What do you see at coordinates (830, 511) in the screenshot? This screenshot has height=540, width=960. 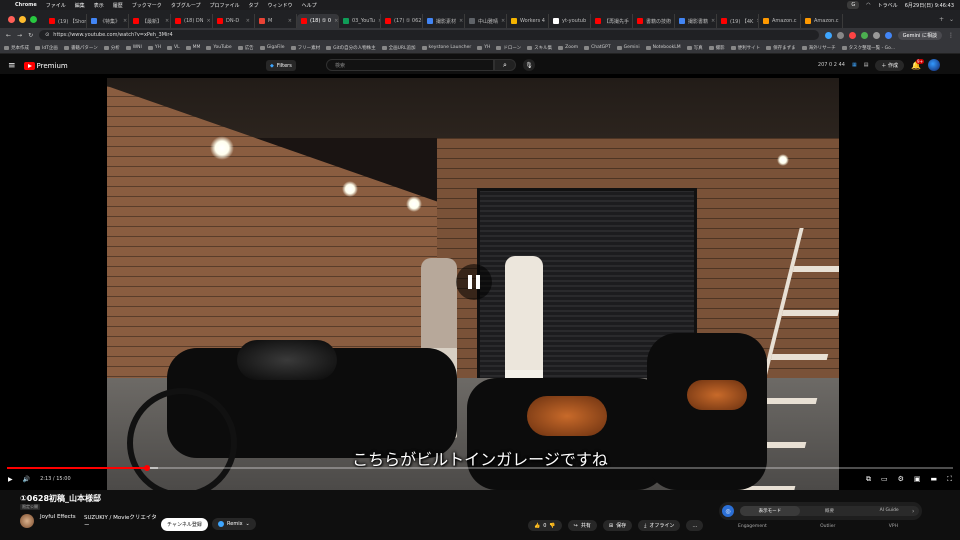 I see `ai-mode-summary: 概要` at bounding box center [830, 511].